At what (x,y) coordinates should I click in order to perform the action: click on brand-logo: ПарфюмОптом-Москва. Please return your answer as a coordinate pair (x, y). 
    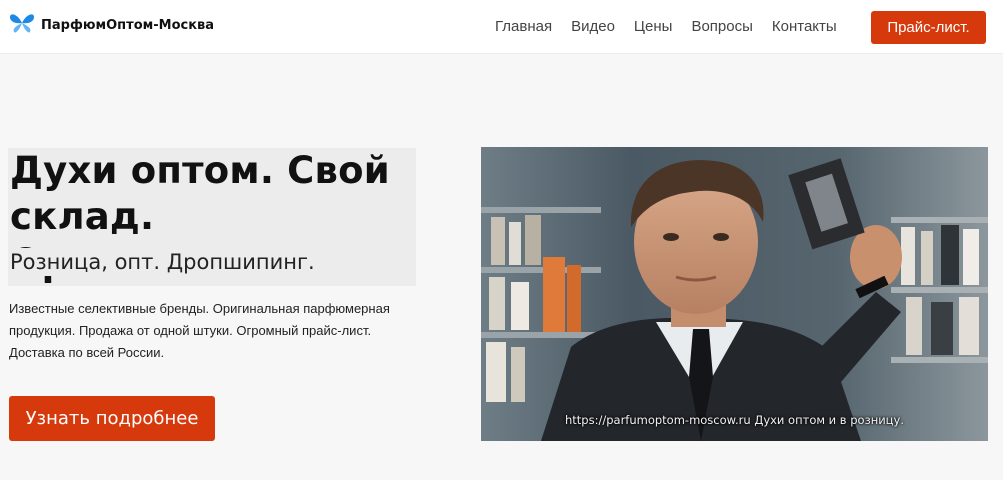
    Looking at the image, I should click on (111, 25).